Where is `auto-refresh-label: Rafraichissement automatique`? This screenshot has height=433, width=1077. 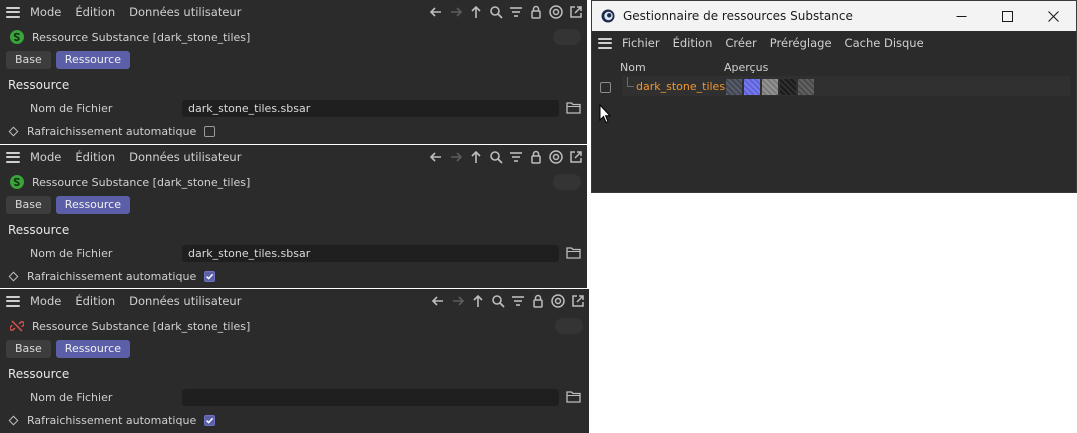
auto-refresh-label: Rafraichissement automatique is located at coordinates (112, 131).